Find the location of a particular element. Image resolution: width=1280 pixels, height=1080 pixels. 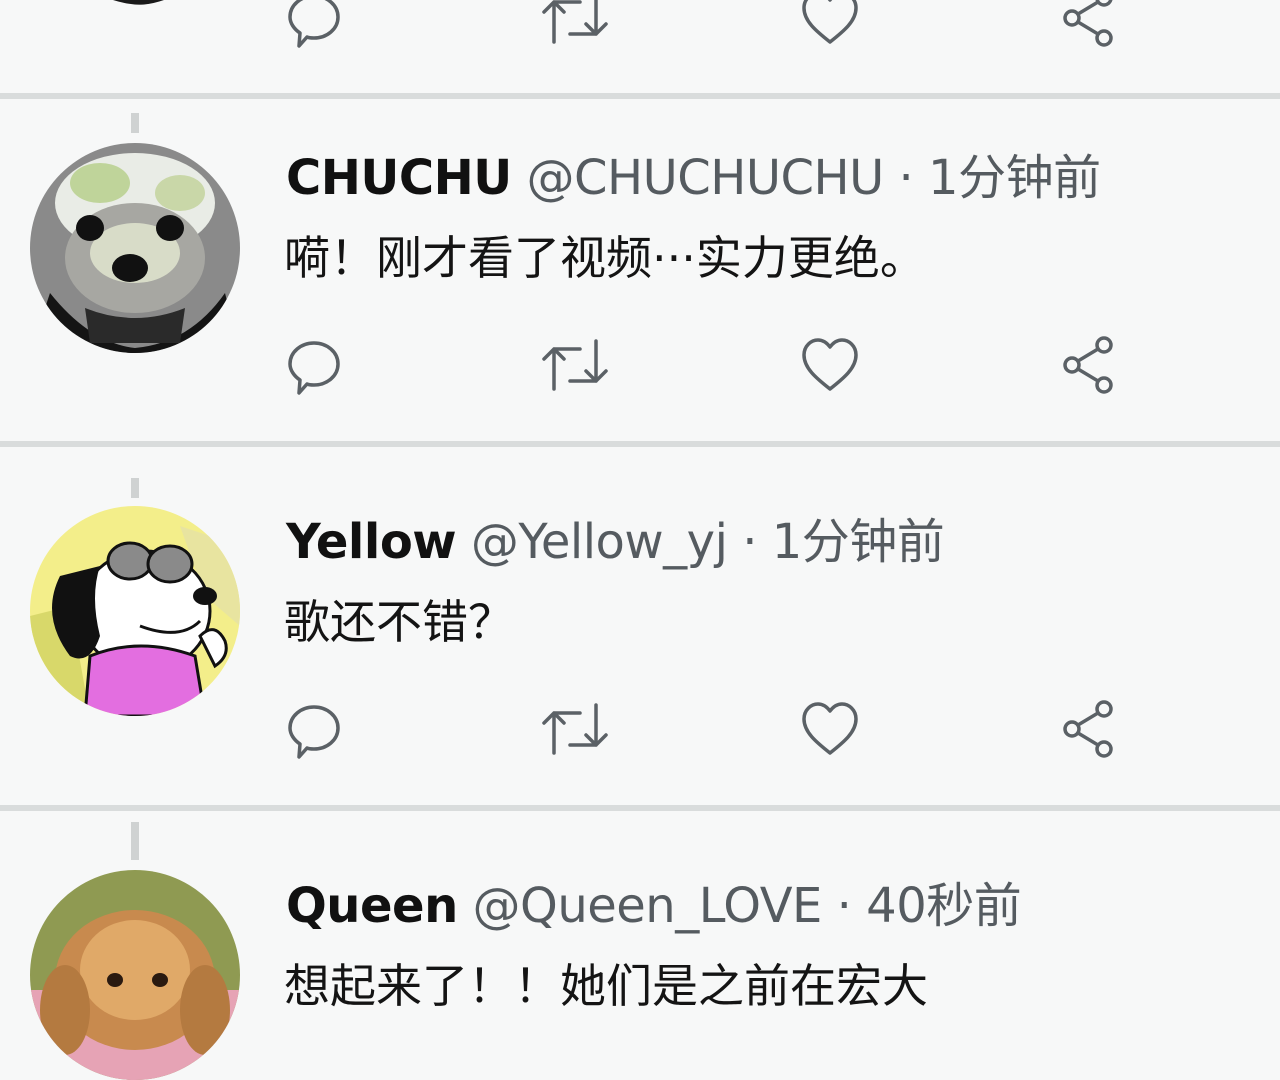

tweet-header: Queen @Queen_LOVE · 40秒前 is located at coordinates (654, 906).